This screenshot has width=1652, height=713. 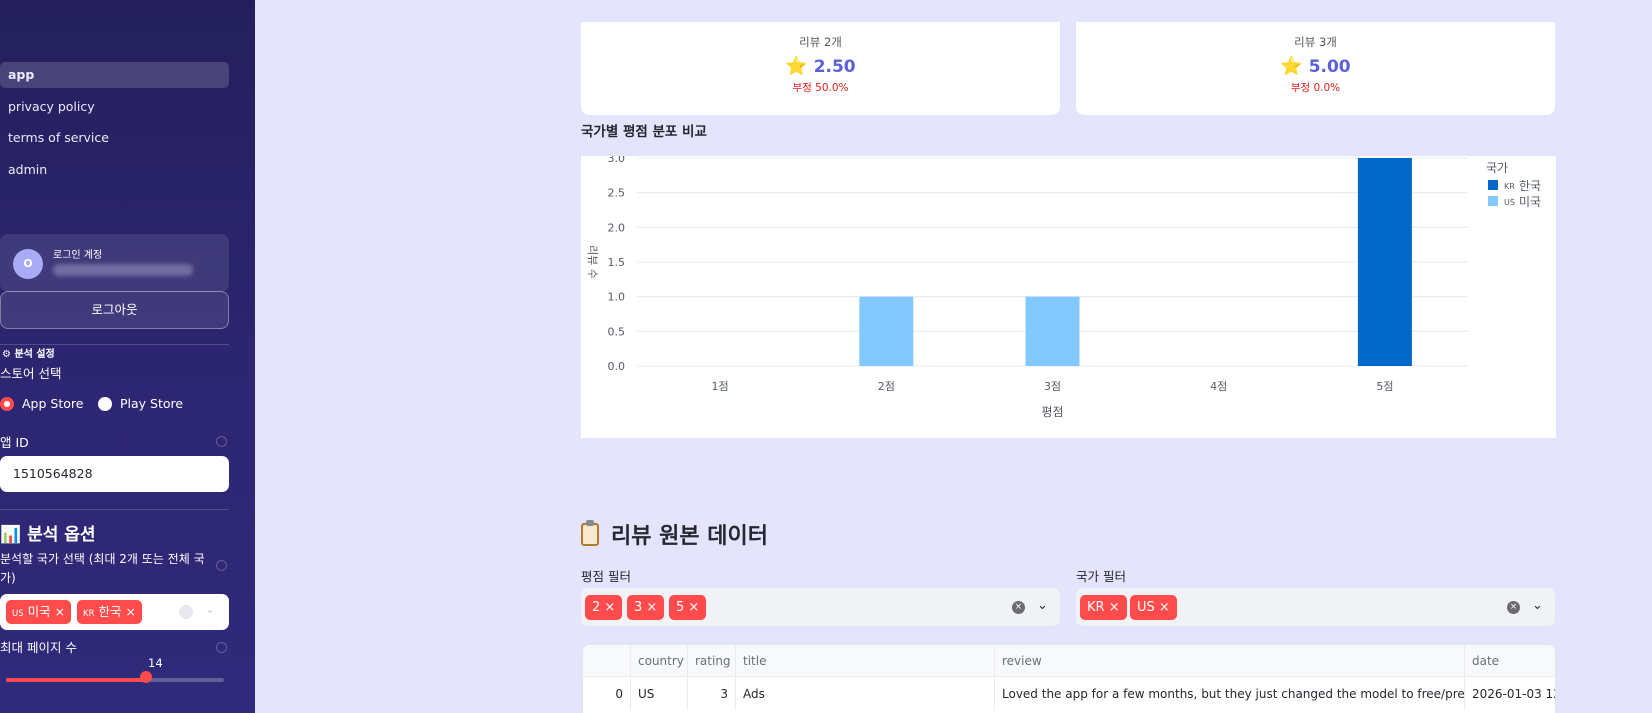 I want to click on country-tag-kr: KR 한국 ×, so click(x=109, y=612).